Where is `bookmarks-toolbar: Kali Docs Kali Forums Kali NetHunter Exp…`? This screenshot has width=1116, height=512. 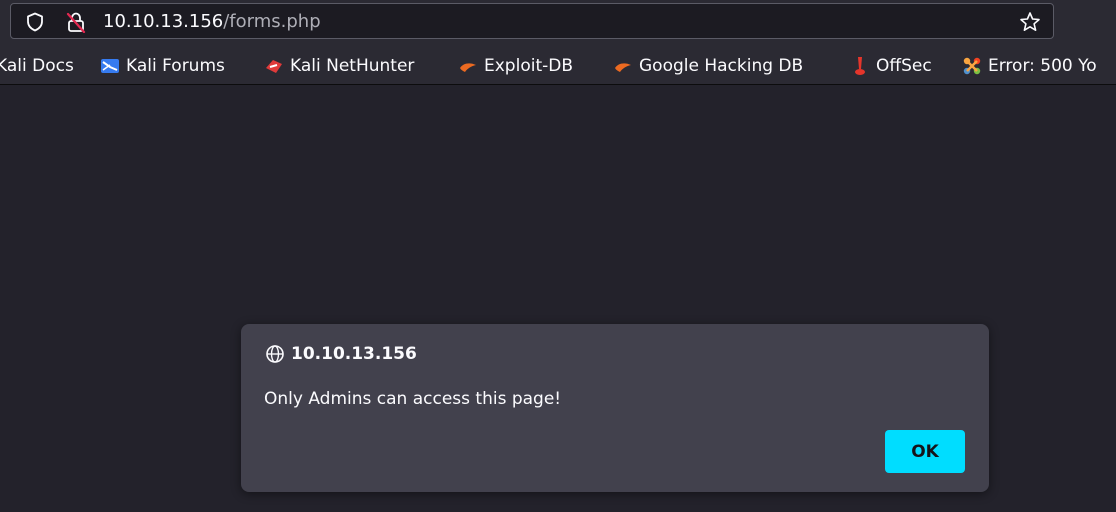
bookmarks-toolbar: Kali Docs Kali Forums Kali NetHunter Exp… is located at coordinates (558, 66).